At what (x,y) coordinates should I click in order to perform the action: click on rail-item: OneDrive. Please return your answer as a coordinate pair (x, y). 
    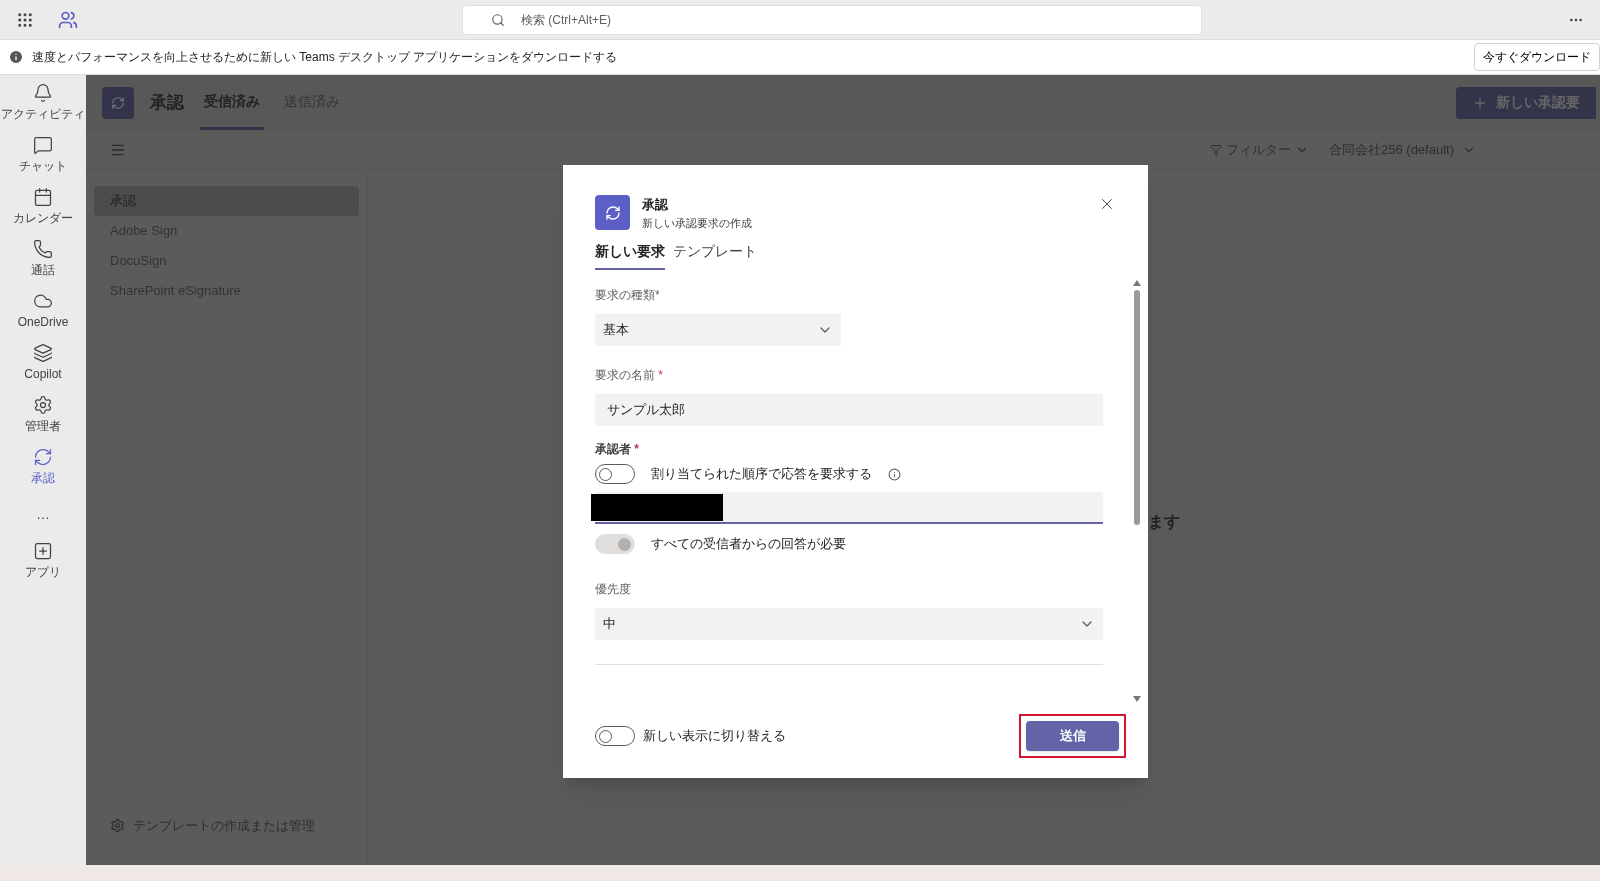
    Looking at the image, I should click on (43, 311).